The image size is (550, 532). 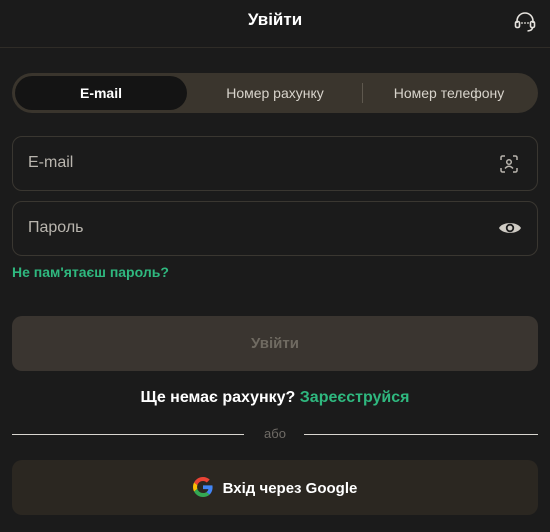 What do you see at coordinates (509, 164) in the screenshot?
I see `id-scan-icon` at bounding box center [509, 164].